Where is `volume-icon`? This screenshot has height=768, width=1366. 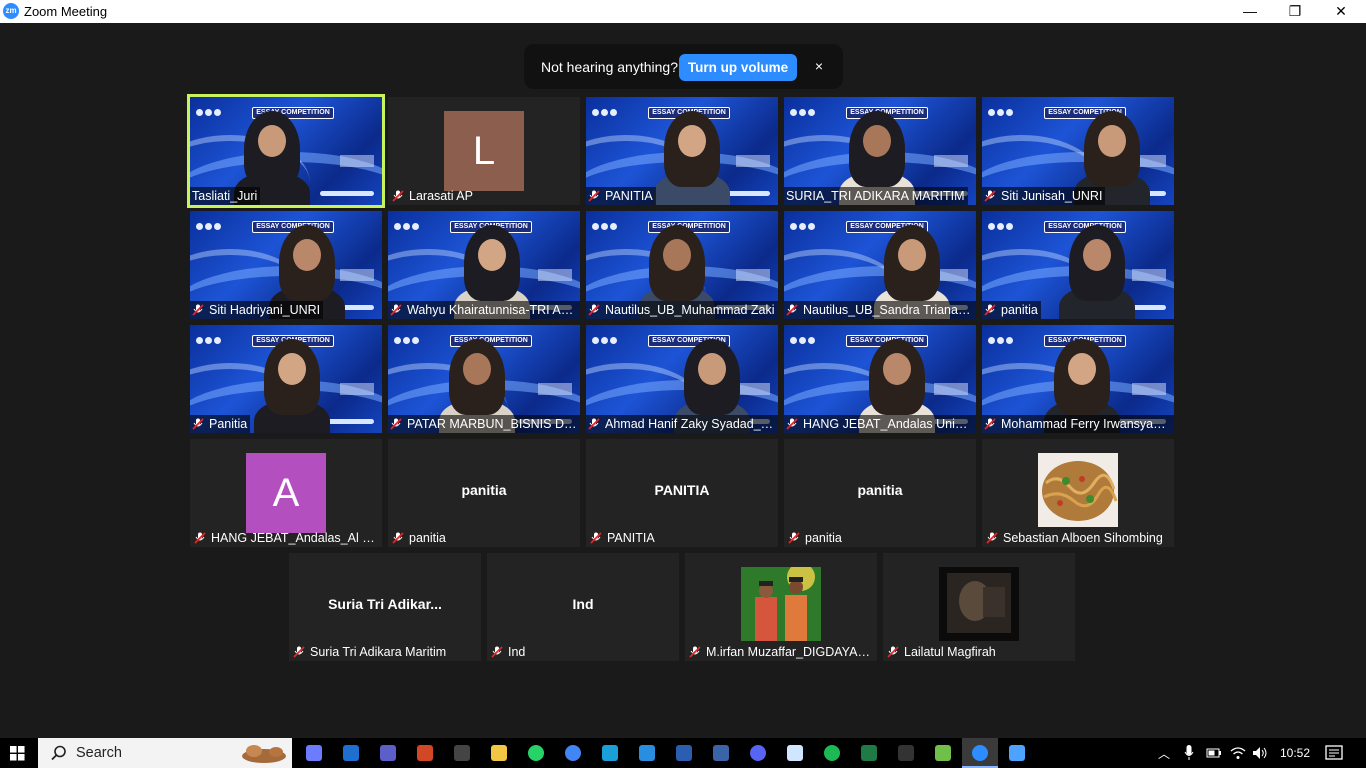
volume-icon is located at coordinates (1261, 753).